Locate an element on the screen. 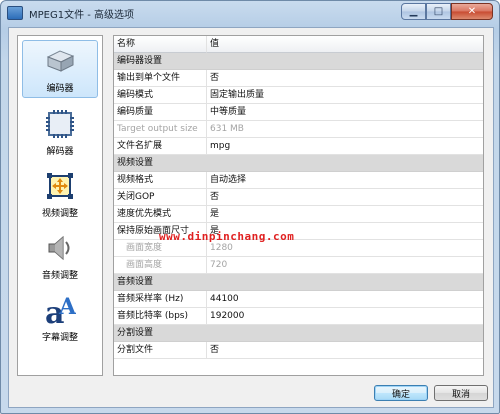 The image size is (500, 414). grid-category-row: 视频设置 is located at coordinates (298, 163).